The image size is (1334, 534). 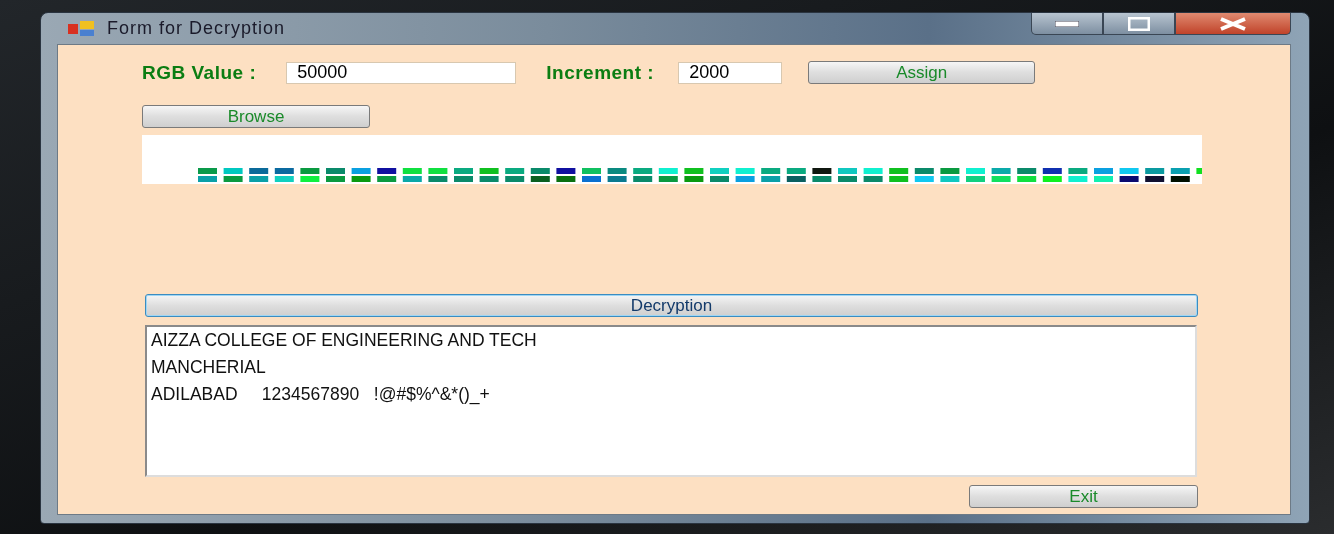 I want to click on minimize-icon, so click(x=1067, y=23).